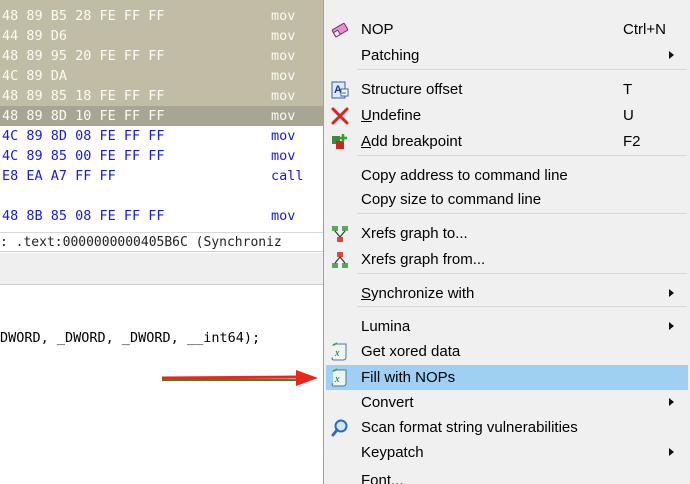  I want to click on disasm-line: 48 89 85 18 FE FF FF mov, so click(162, 96).